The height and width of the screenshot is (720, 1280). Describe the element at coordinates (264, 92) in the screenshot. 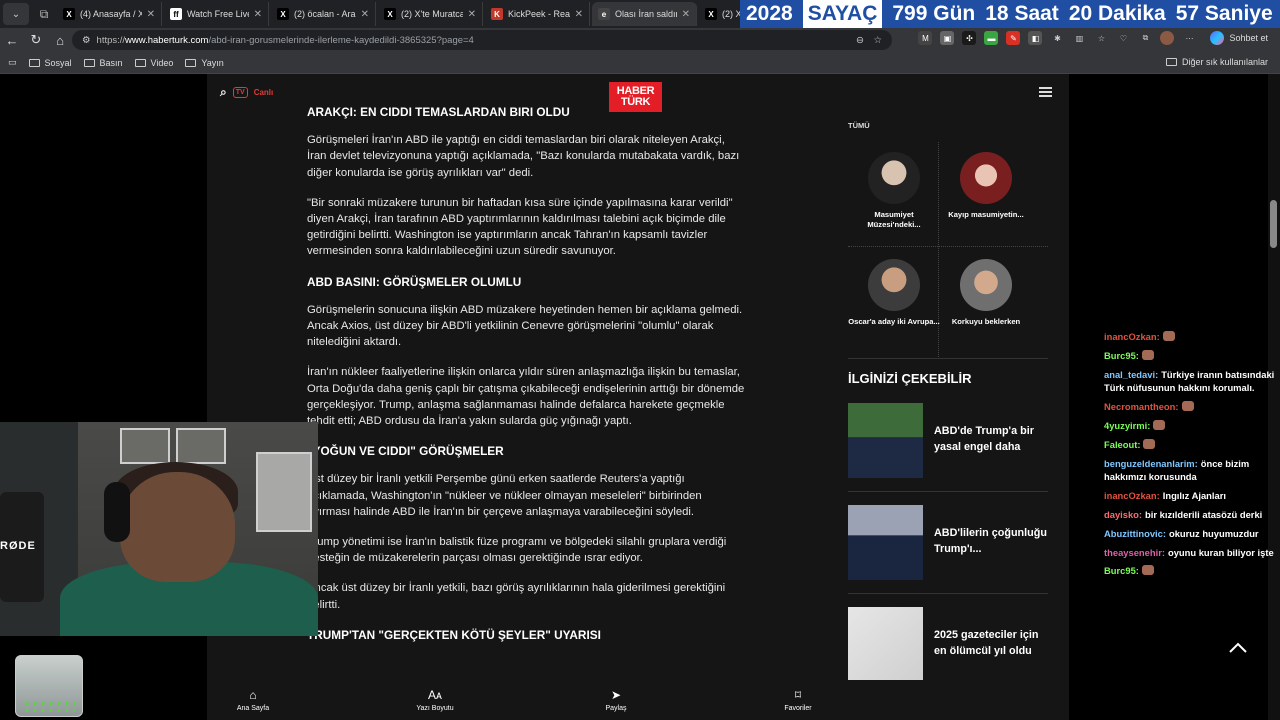

I see `live-link: Canlı` at that location.